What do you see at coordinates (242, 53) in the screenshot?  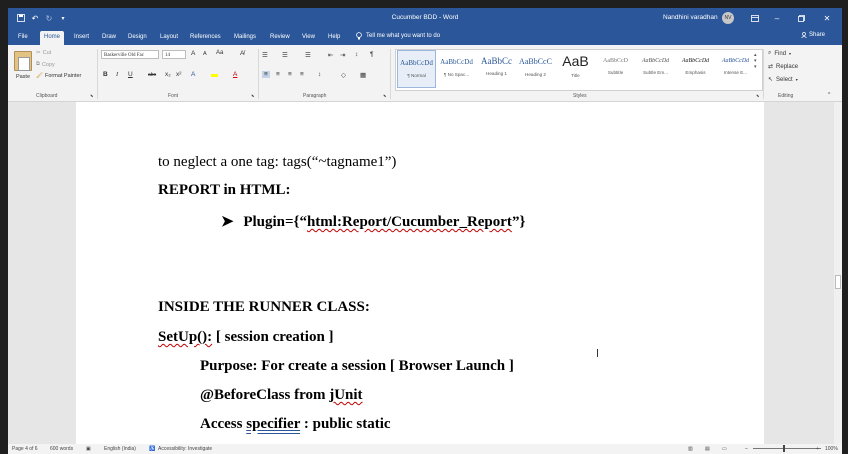 I see `clear-format-icon: A̸` at bounding box center [242, 53].